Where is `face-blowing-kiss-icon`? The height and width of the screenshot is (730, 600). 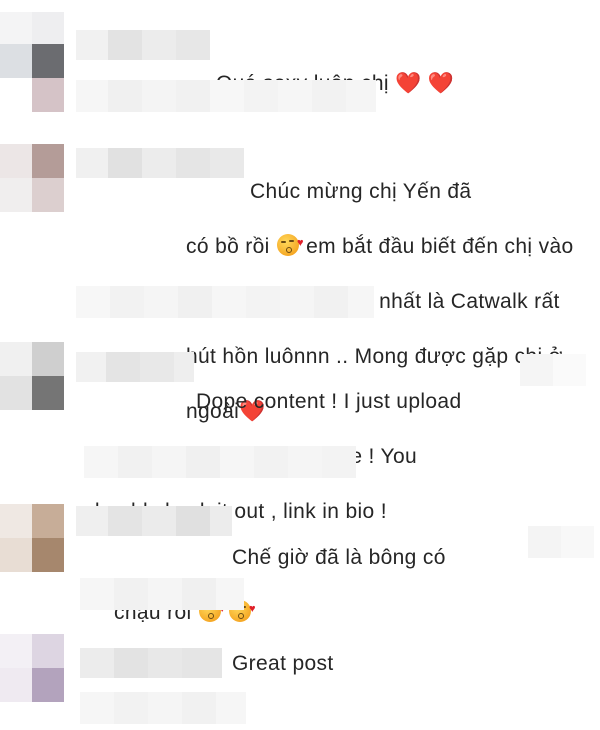 face-blowing-kiss-icon is located at coordinates (290, 244).